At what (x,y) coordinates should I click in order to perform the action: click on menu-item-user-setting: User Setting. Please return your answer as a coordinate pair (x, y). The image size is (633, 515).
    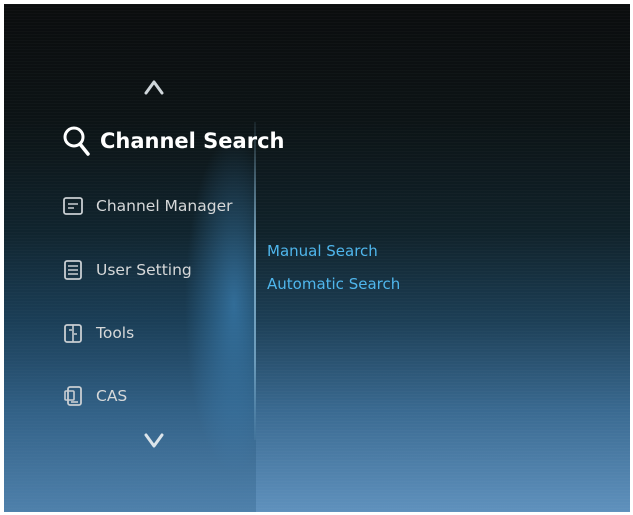
    Looking at the image, I should click on (126, 270).